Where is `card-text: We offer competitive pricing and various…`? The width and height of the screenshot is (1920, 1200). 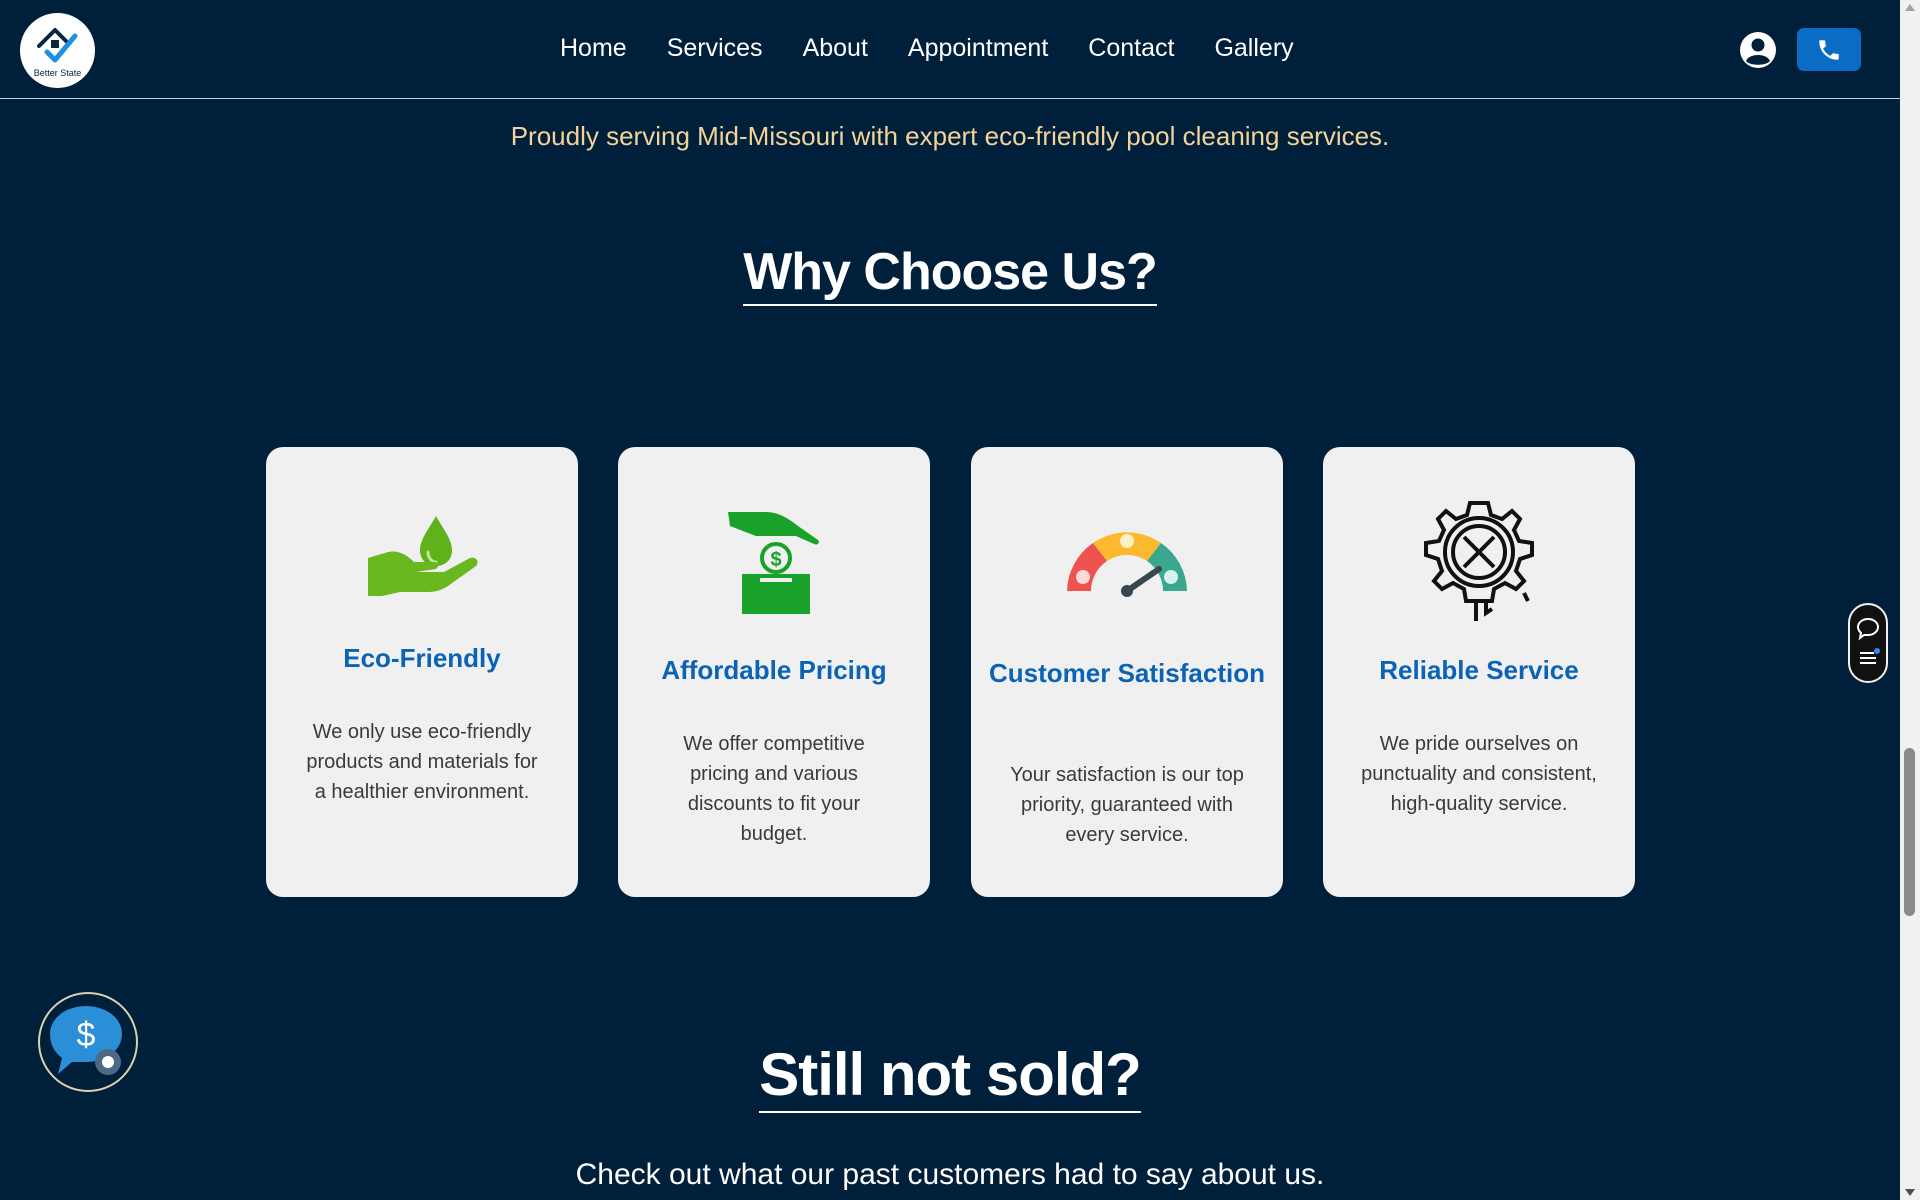 card-text: We offer competitive pricing and various… is located at coordinates (774, 789).